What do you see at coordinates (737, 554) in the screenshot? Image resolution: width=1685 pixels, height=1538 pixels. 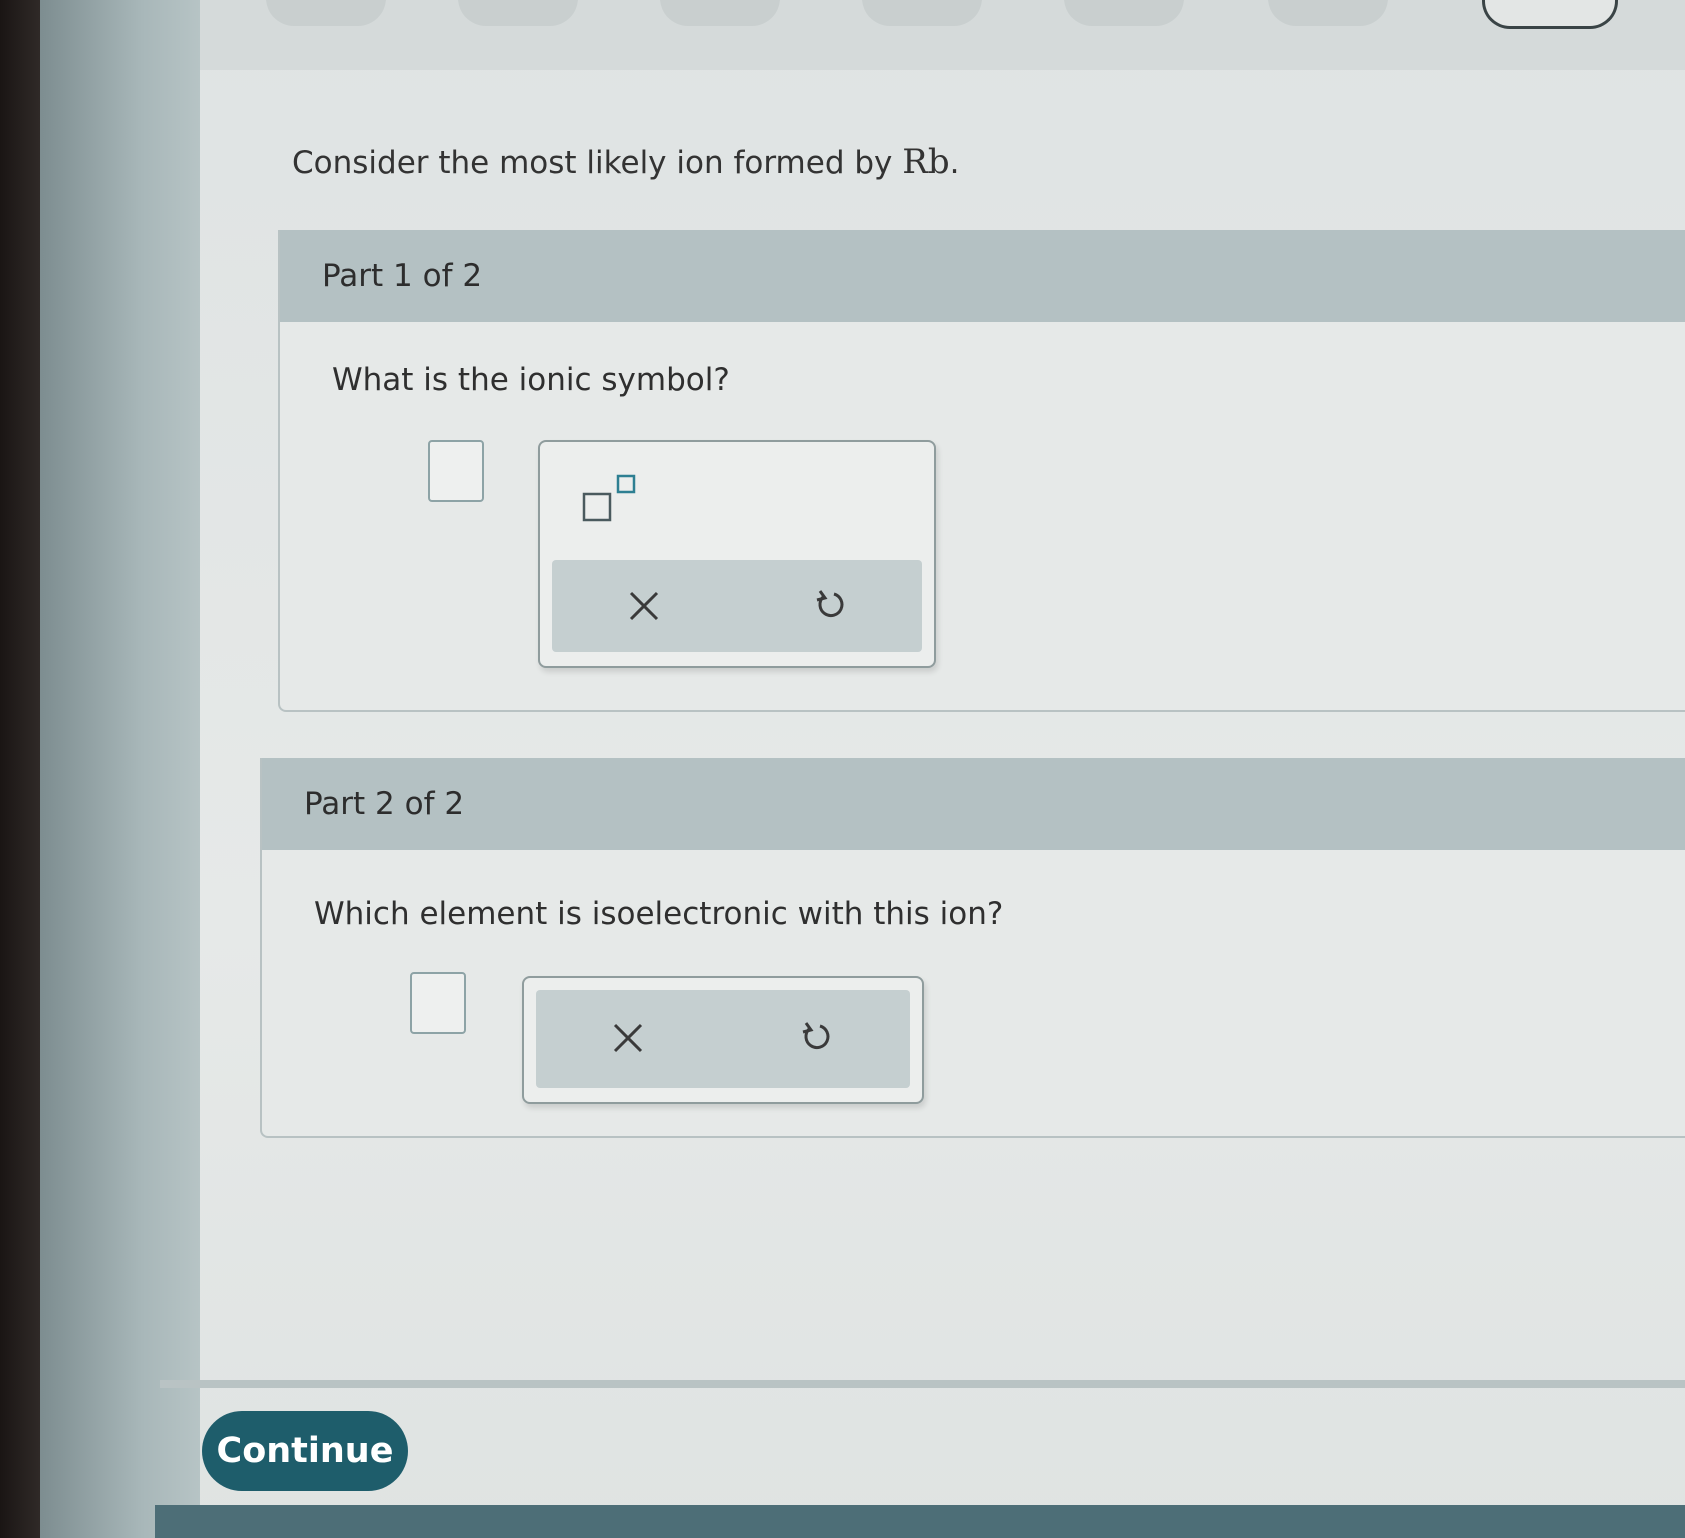 I see `part-1-tool-panel` at bounding box center [737, 554].